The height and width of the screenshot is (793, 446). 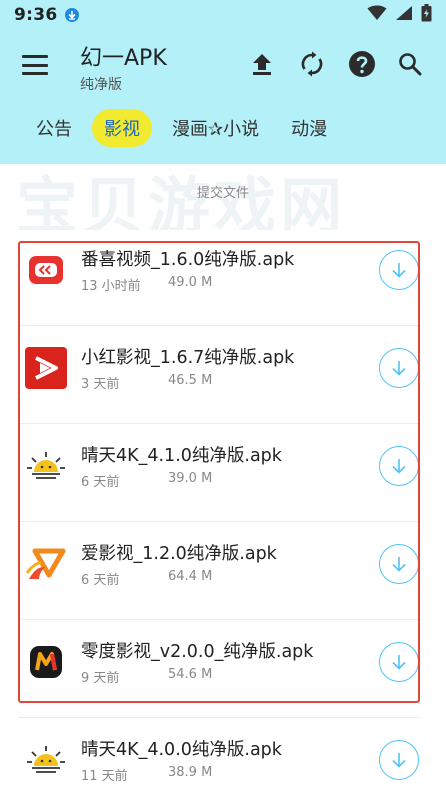 I want to click on tab-comics-novels: 漫画✰小说, so click(x=215, y=128).